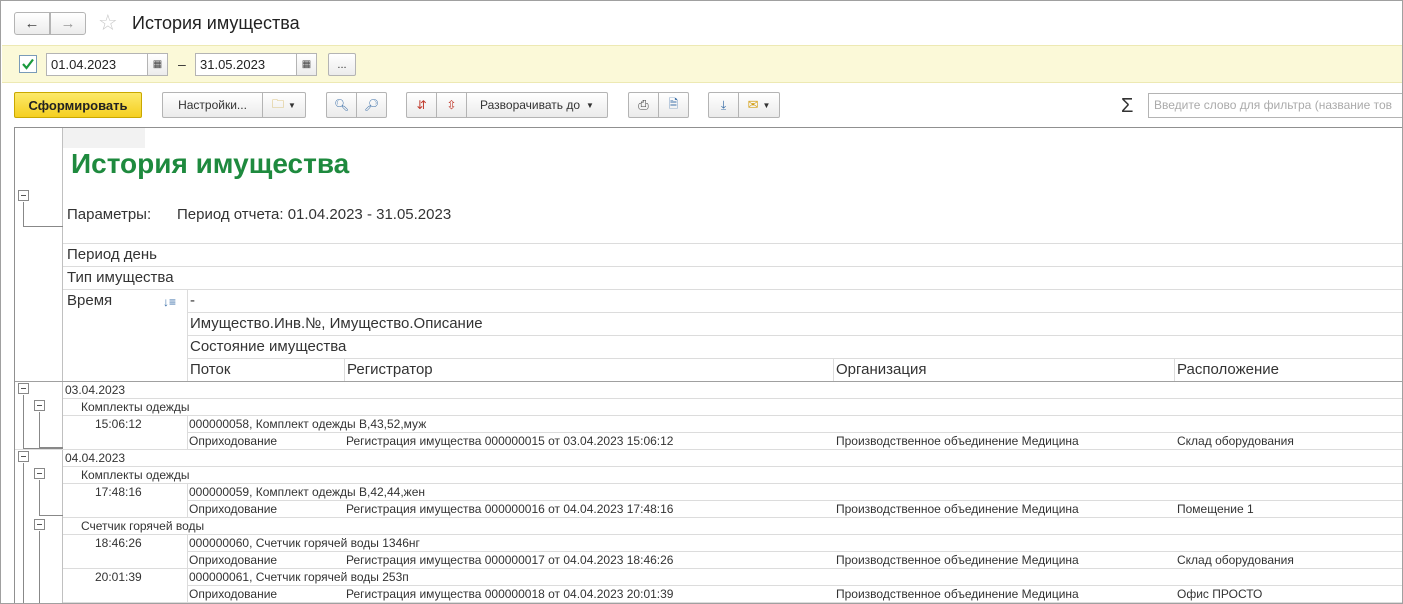 The width and height of the screenshot is (1403, 604). I want to click on sub-header-state: Состояние имущества, so click(268, 346).